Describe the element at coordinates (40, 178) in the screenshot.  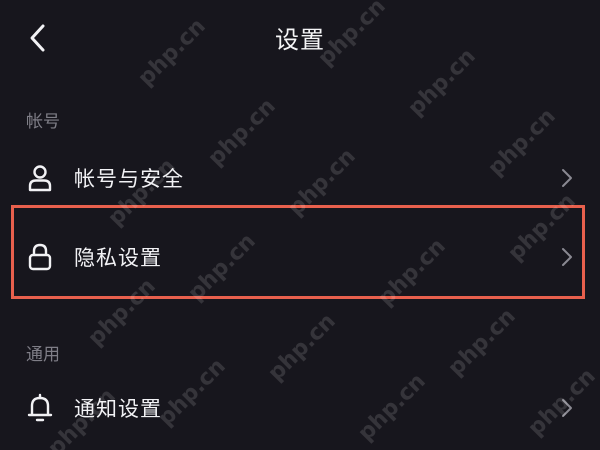
I see `user-icon` at that location.